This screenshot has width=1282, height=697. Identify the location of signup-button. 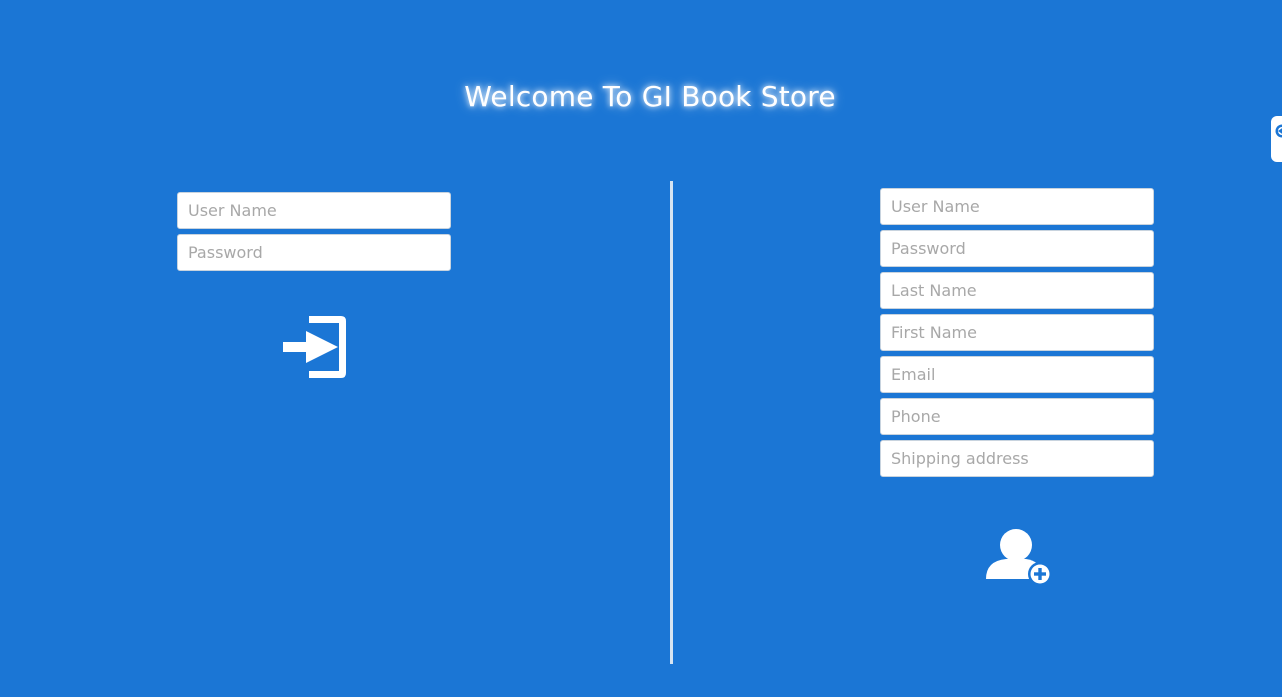
(1018, 557).